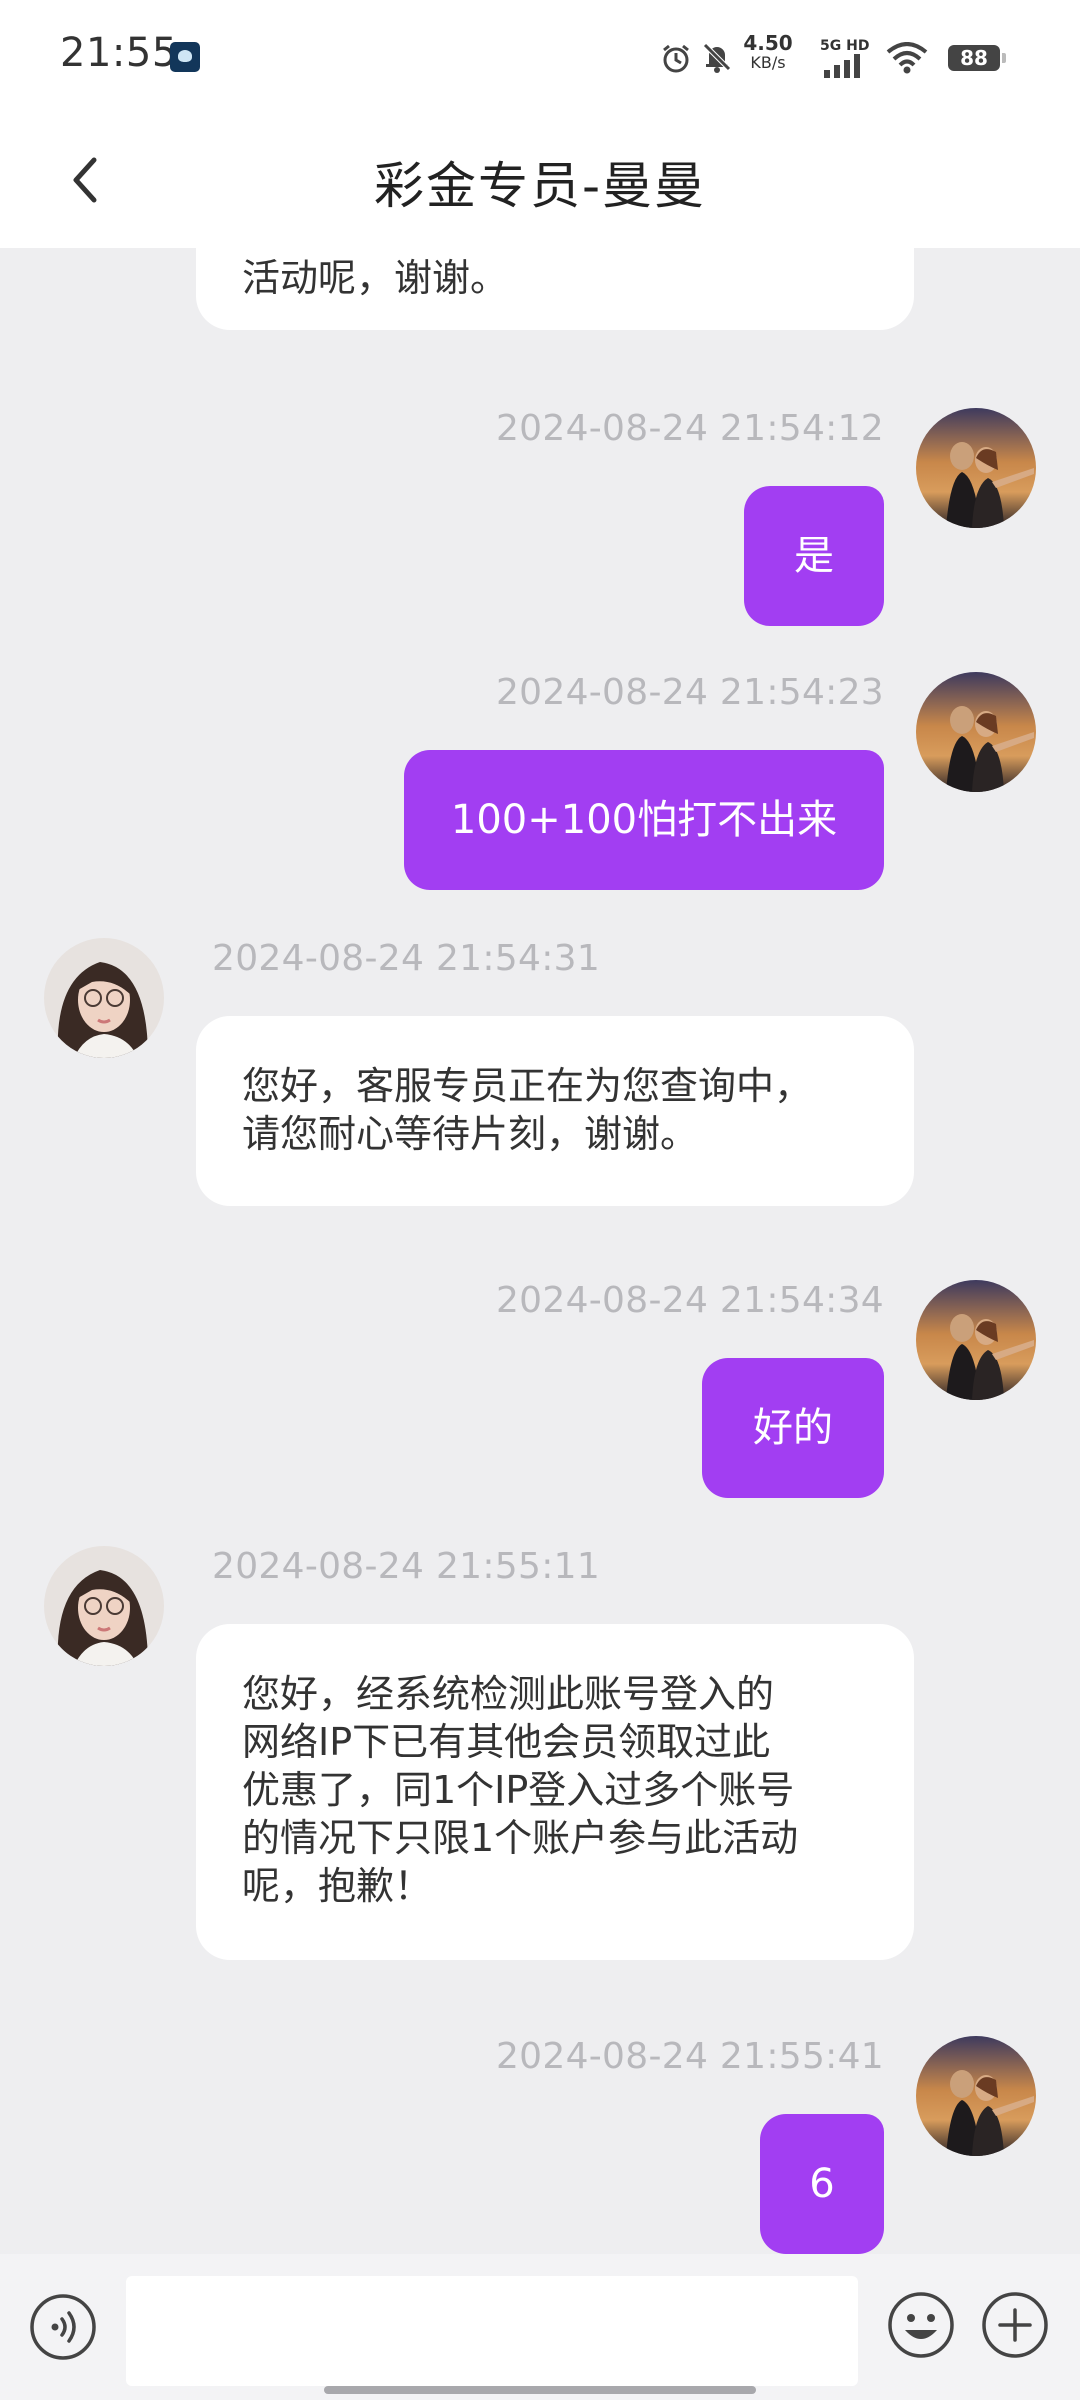 This screenshot has height=2400, width=1080. What do you see at coordinates (506, 1742) in the screenshot?
I see `message-line: 网络IP下已有其他会员领取过此` at bounding box center [506, 1742].